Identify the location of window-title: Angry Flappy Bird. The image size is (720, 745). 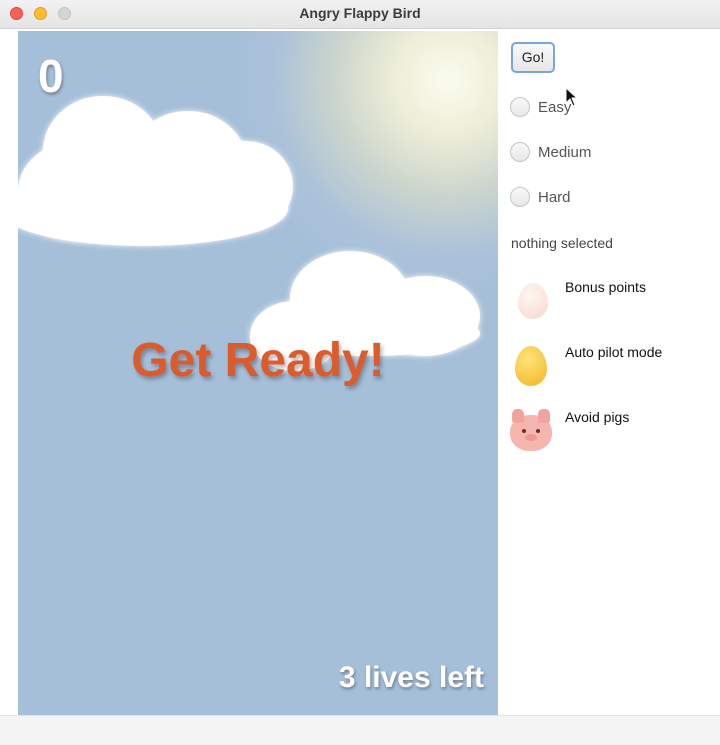
(360, 13).